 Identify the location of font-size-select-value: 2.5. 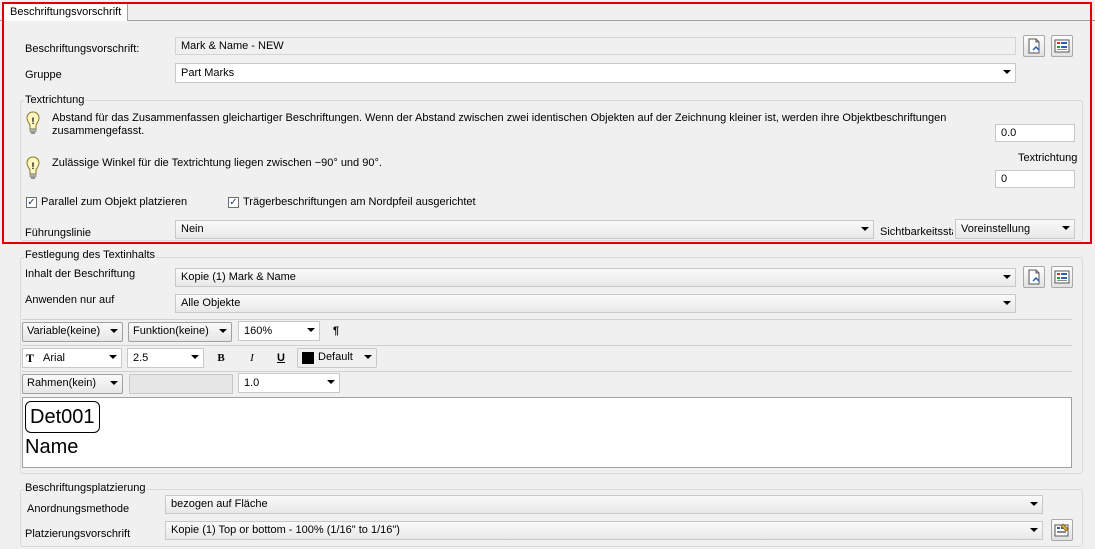
(141, 358).